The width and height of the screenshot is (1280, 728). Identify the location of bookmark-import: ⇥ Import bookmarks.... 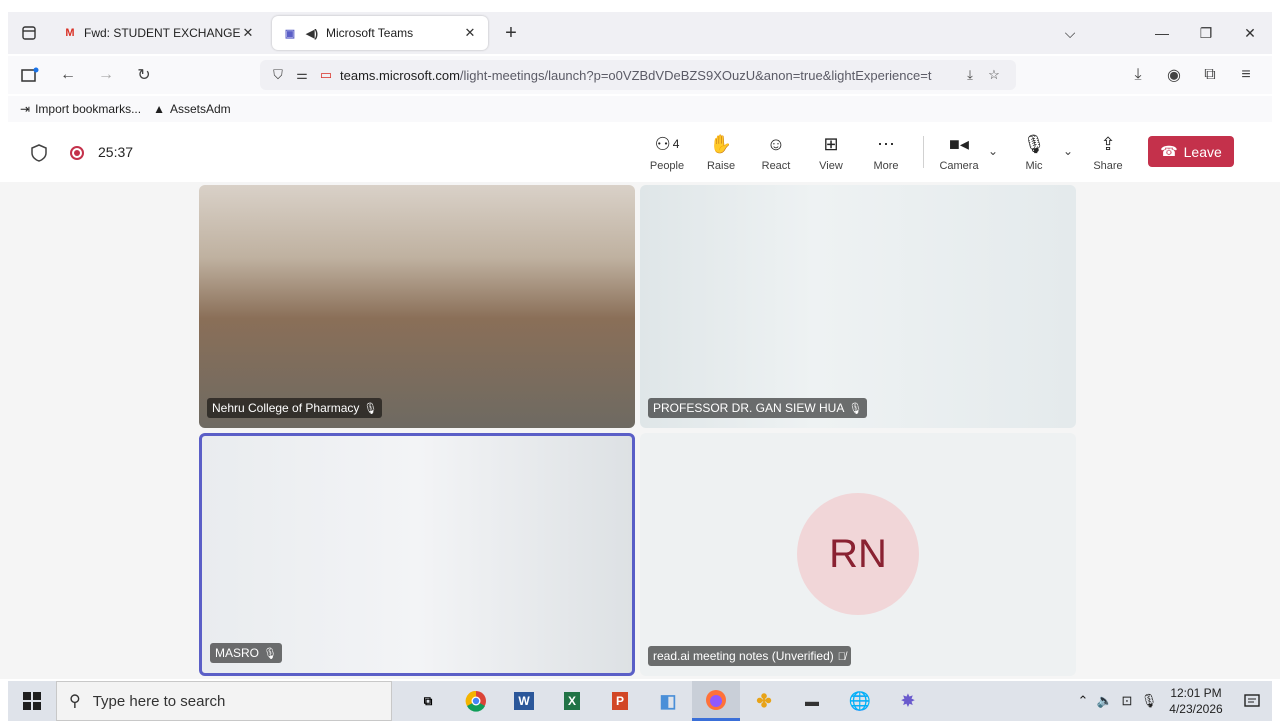
(80, 109).